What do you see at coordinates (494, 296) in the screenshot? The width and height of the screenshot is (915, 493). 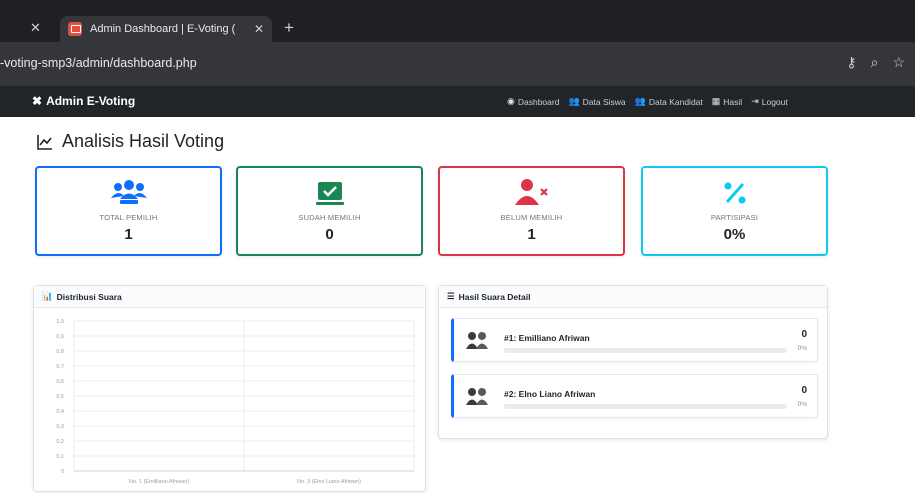 I see `panel-title: Hasil Suara Detail` at bounding box center [494, 296].